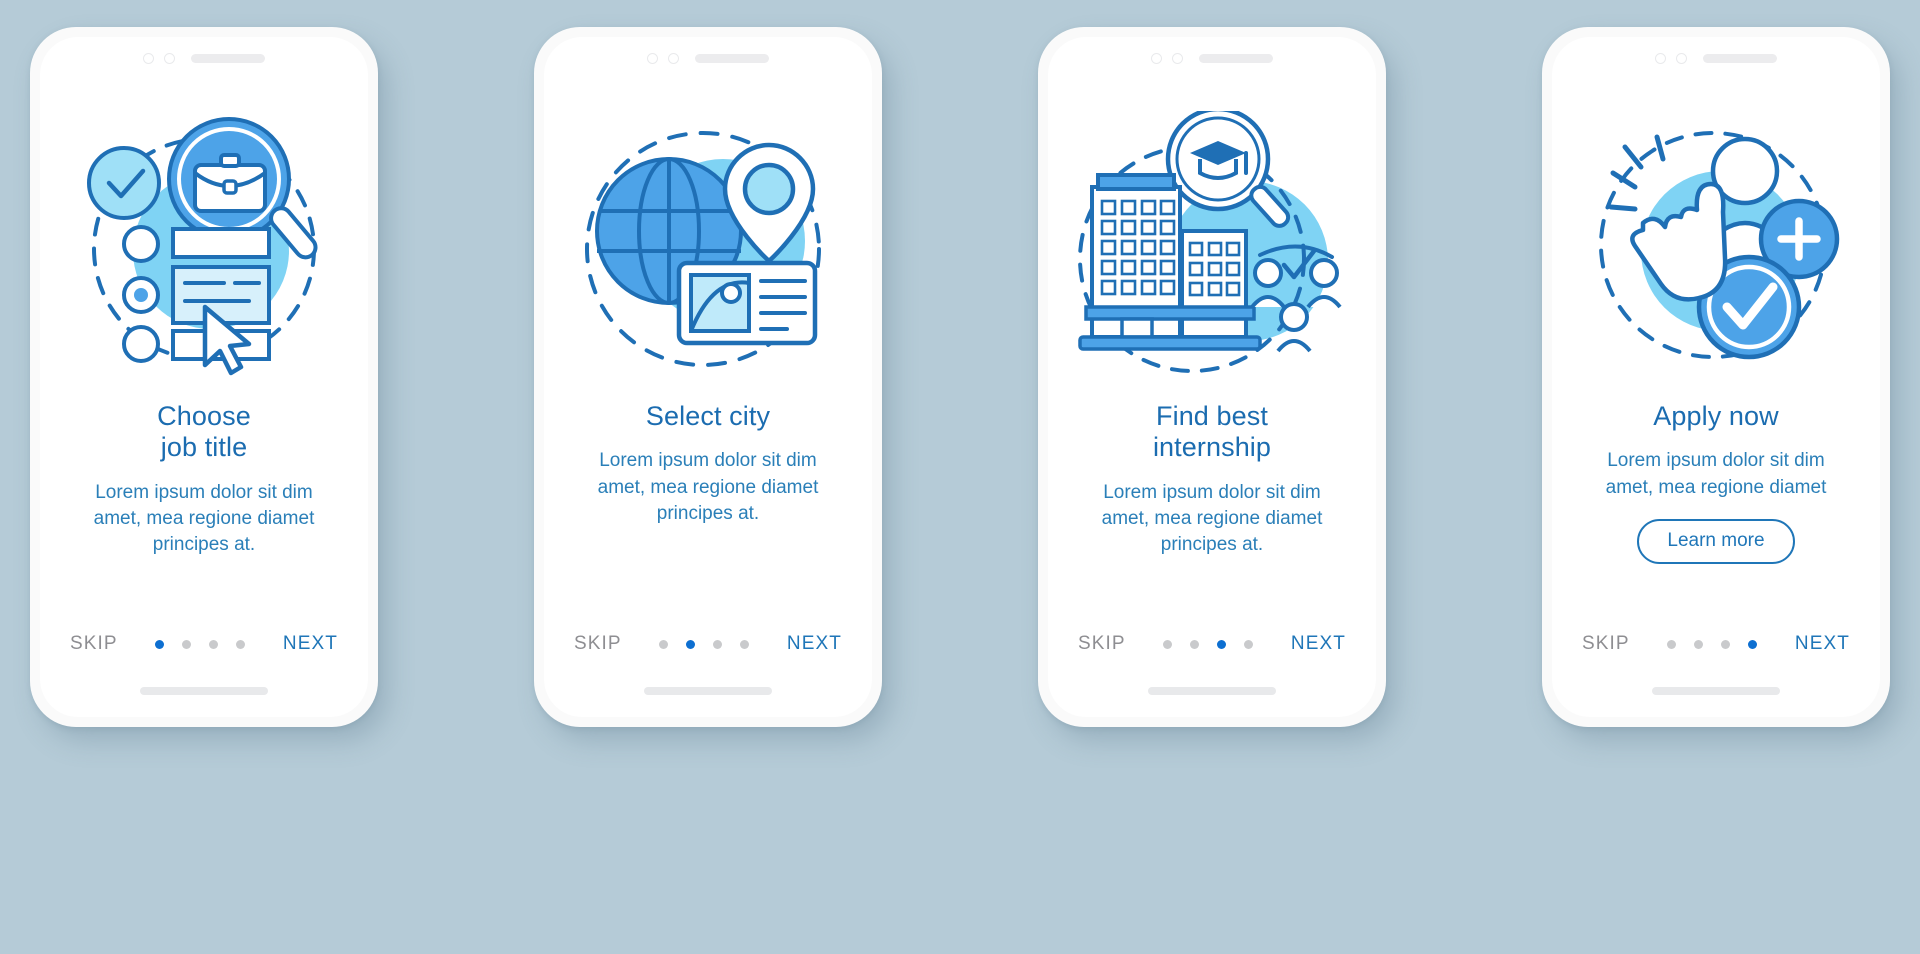 The width and height of the screenshot is (1920, 954). I want to click on screen-title-line: Apply now, so click(1716, 416).